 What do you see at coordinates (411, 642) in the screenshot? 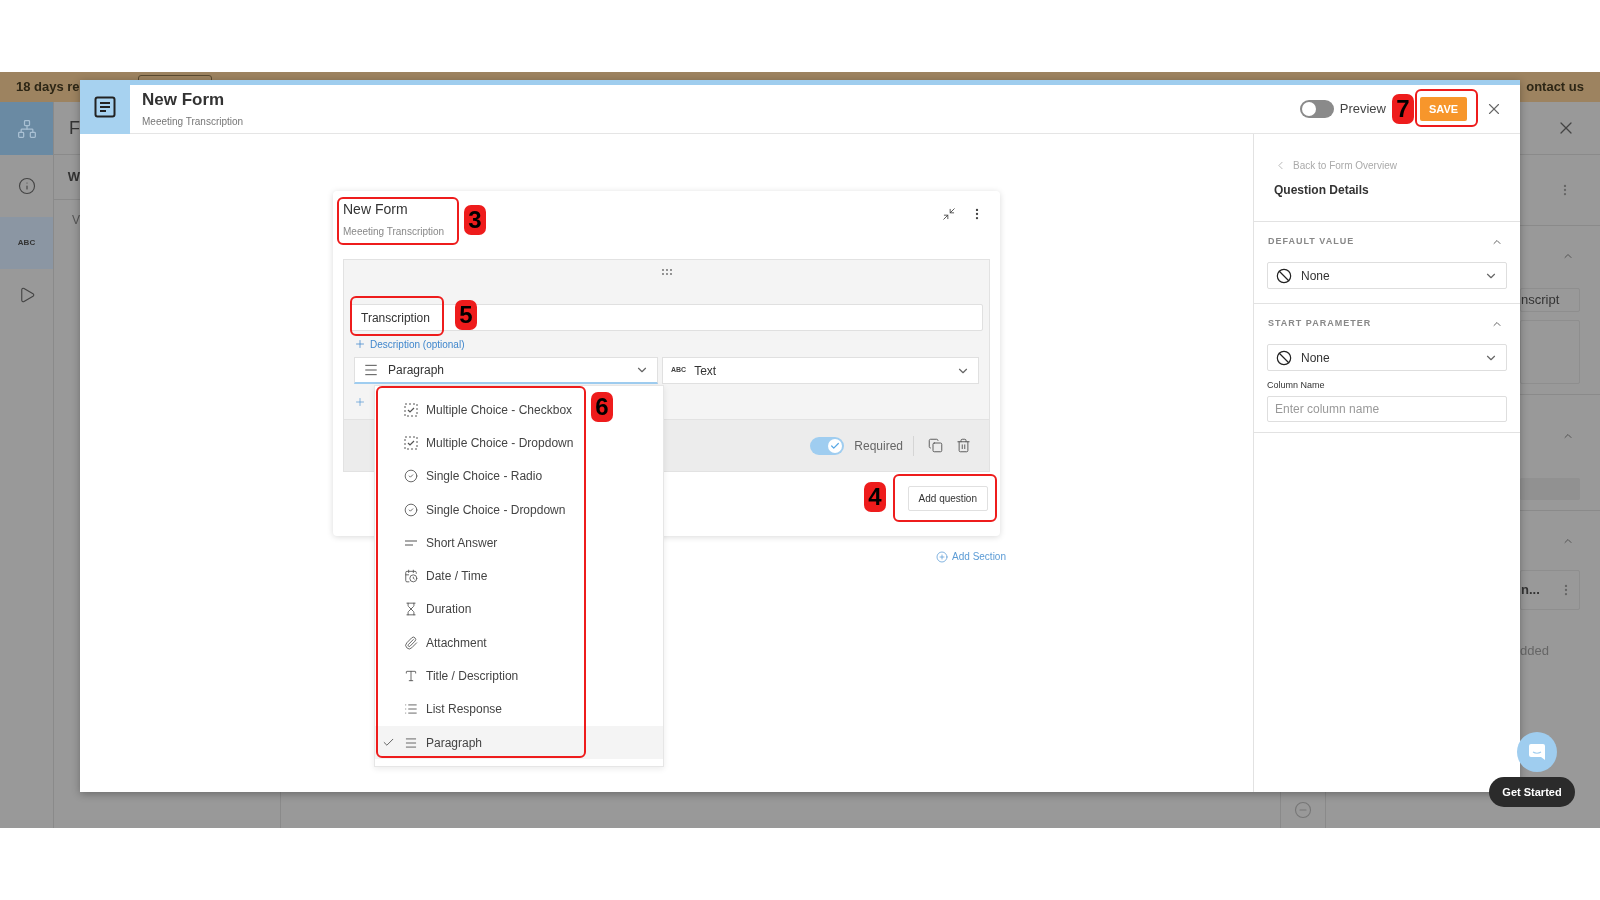
I see `paperclip-icon` at bounding box center [411, 642].